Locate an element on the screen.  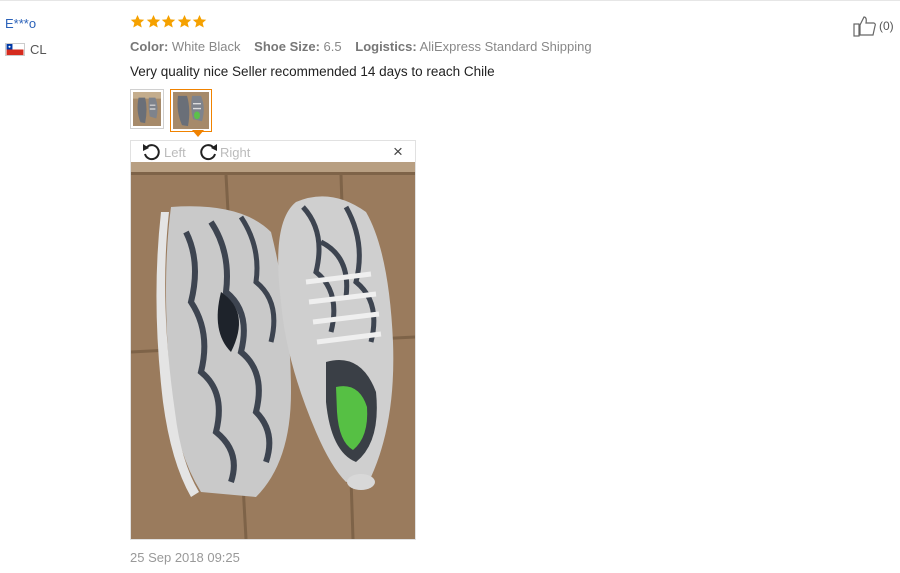
photo-viewer-toolbar: Left Right × is located at coordinates (273, 151).